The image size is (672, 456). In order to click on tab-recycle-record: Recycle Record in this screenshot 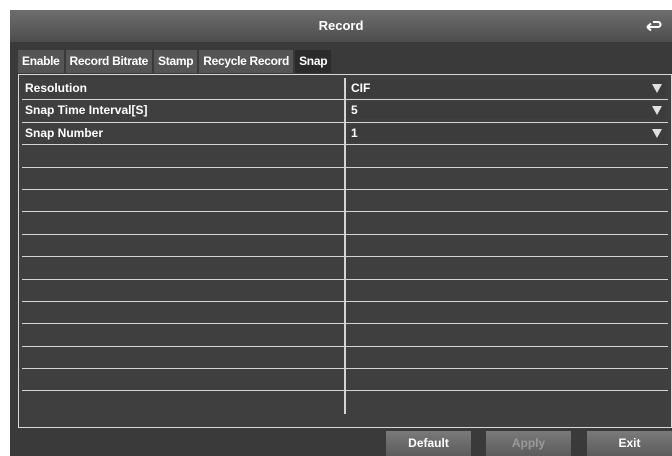, I will do `click(246, 61)`.